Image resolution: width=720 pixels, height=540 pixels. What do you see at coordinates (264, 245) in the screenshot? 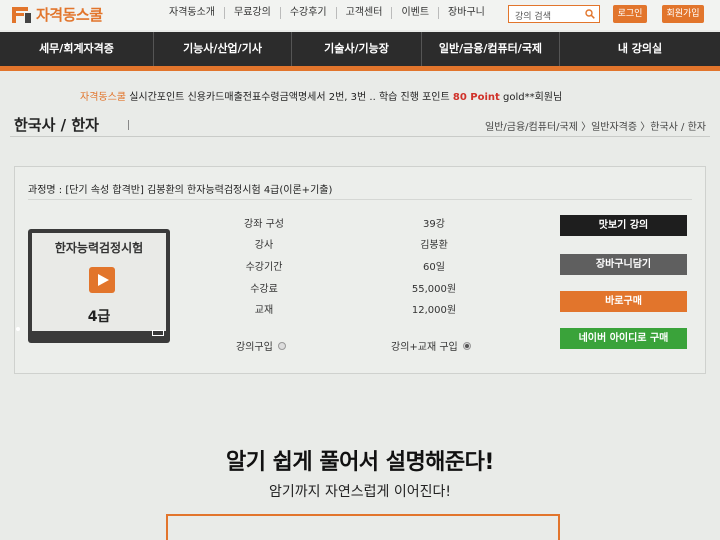
I see `info-label-instructor: 강사` at bounding box center [264, 245].